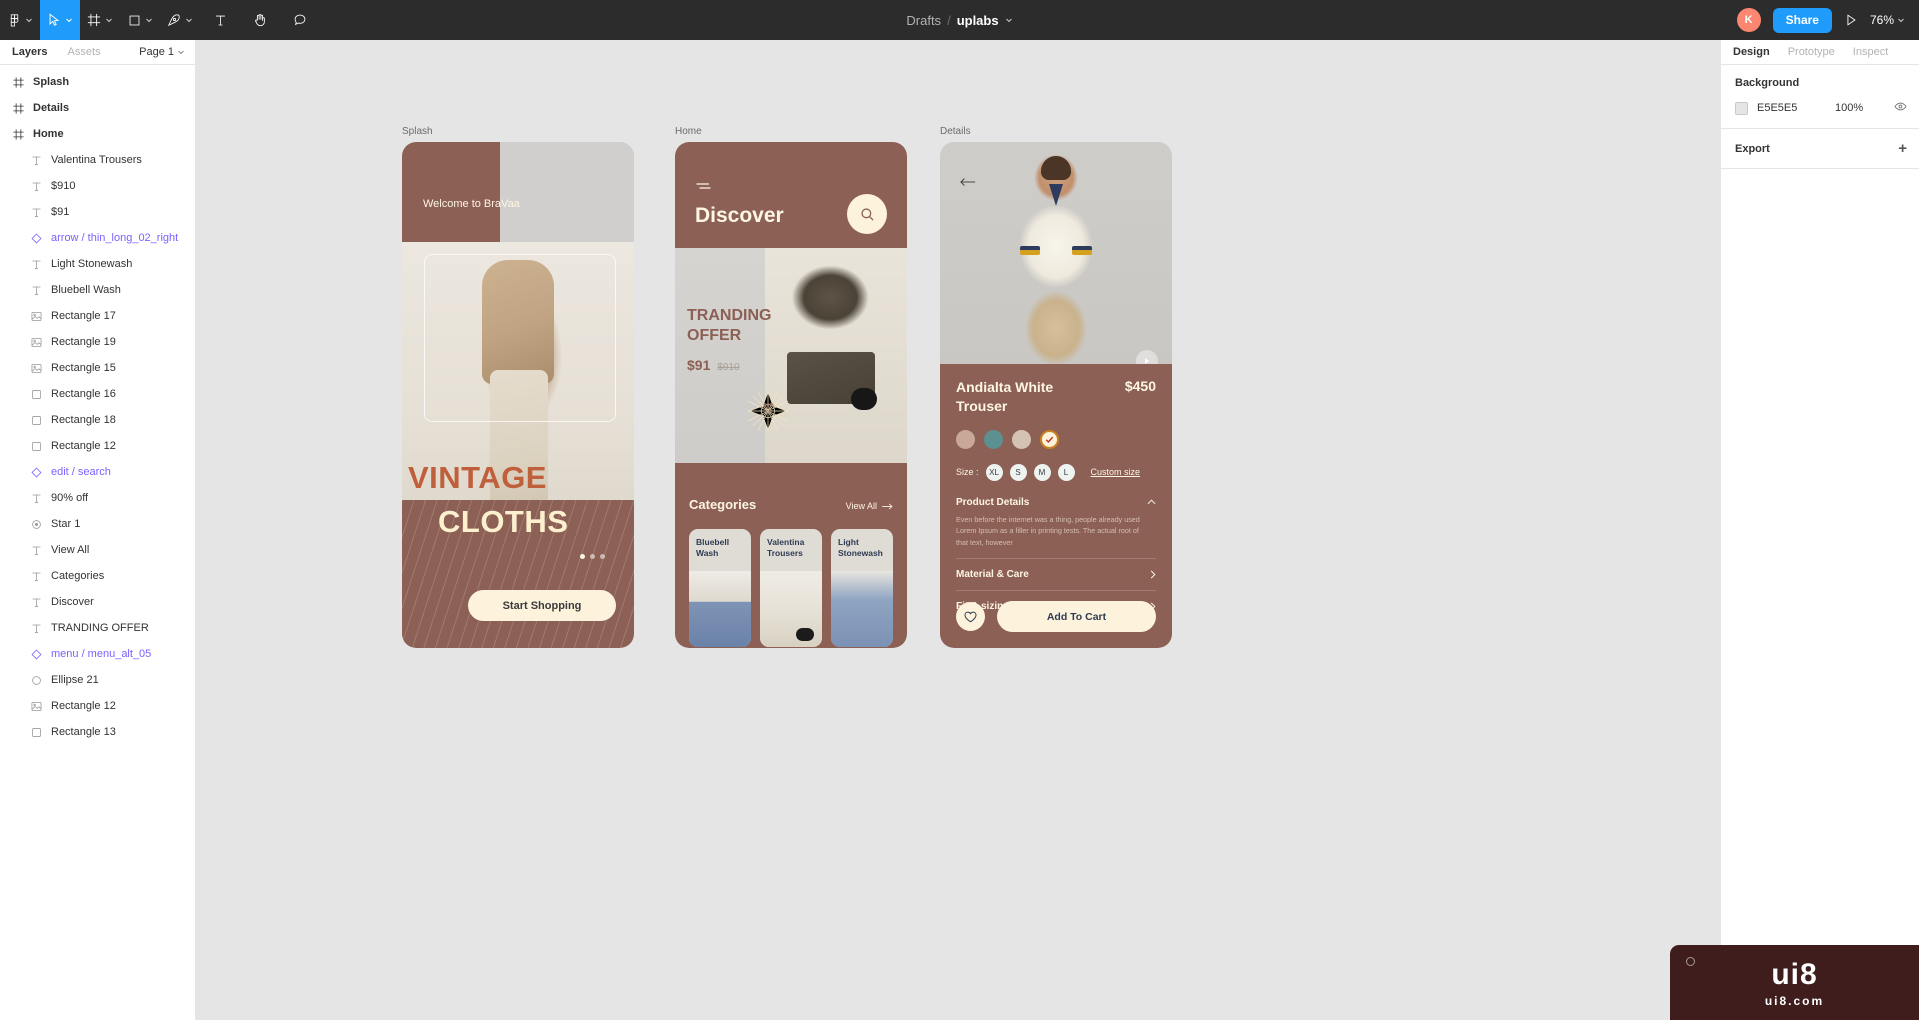 This screenshot has height=1020, width=1919. What do you see at coordinates (300, 20) in the screenshot?
I see `comment-tool-icon` at bounding box center [300, 20].